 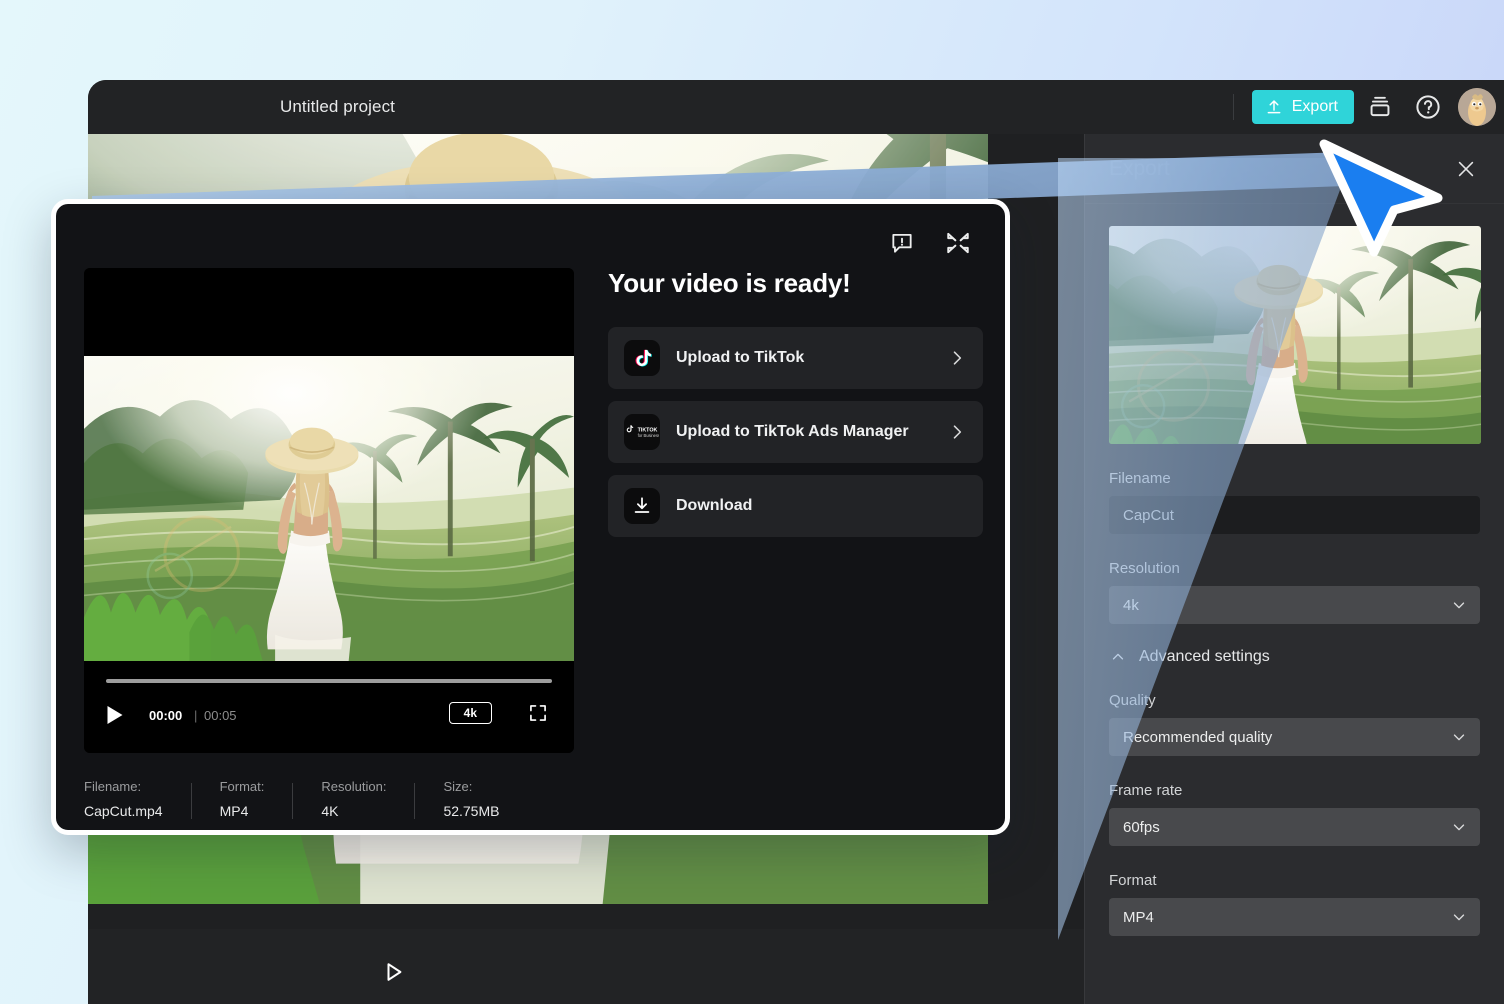 I want to click on meta-key: Size:, so click(x=458, y=786).